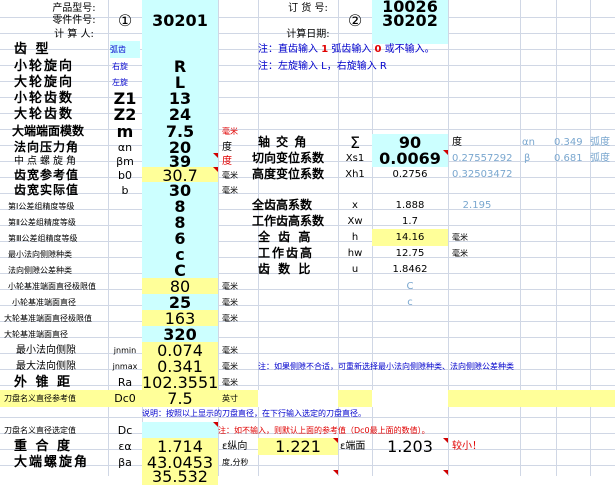 The image size is (615, 485). Describe the element at coordinates (40, 254) in the screenshot. I see `backlash-type-label: 最小法向侧隙种类` at that location.